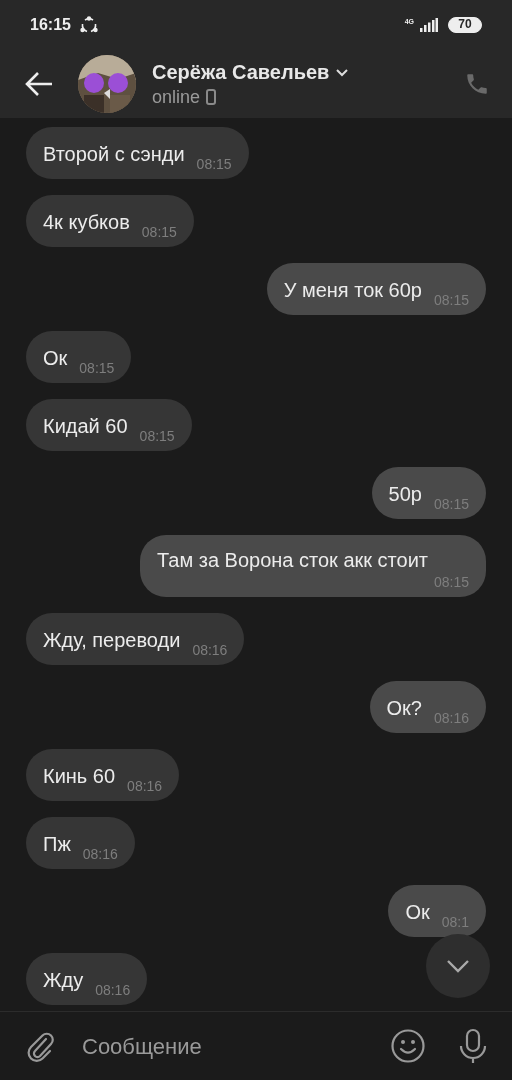  I want to click on emoji-icon, so click(408, 1046).